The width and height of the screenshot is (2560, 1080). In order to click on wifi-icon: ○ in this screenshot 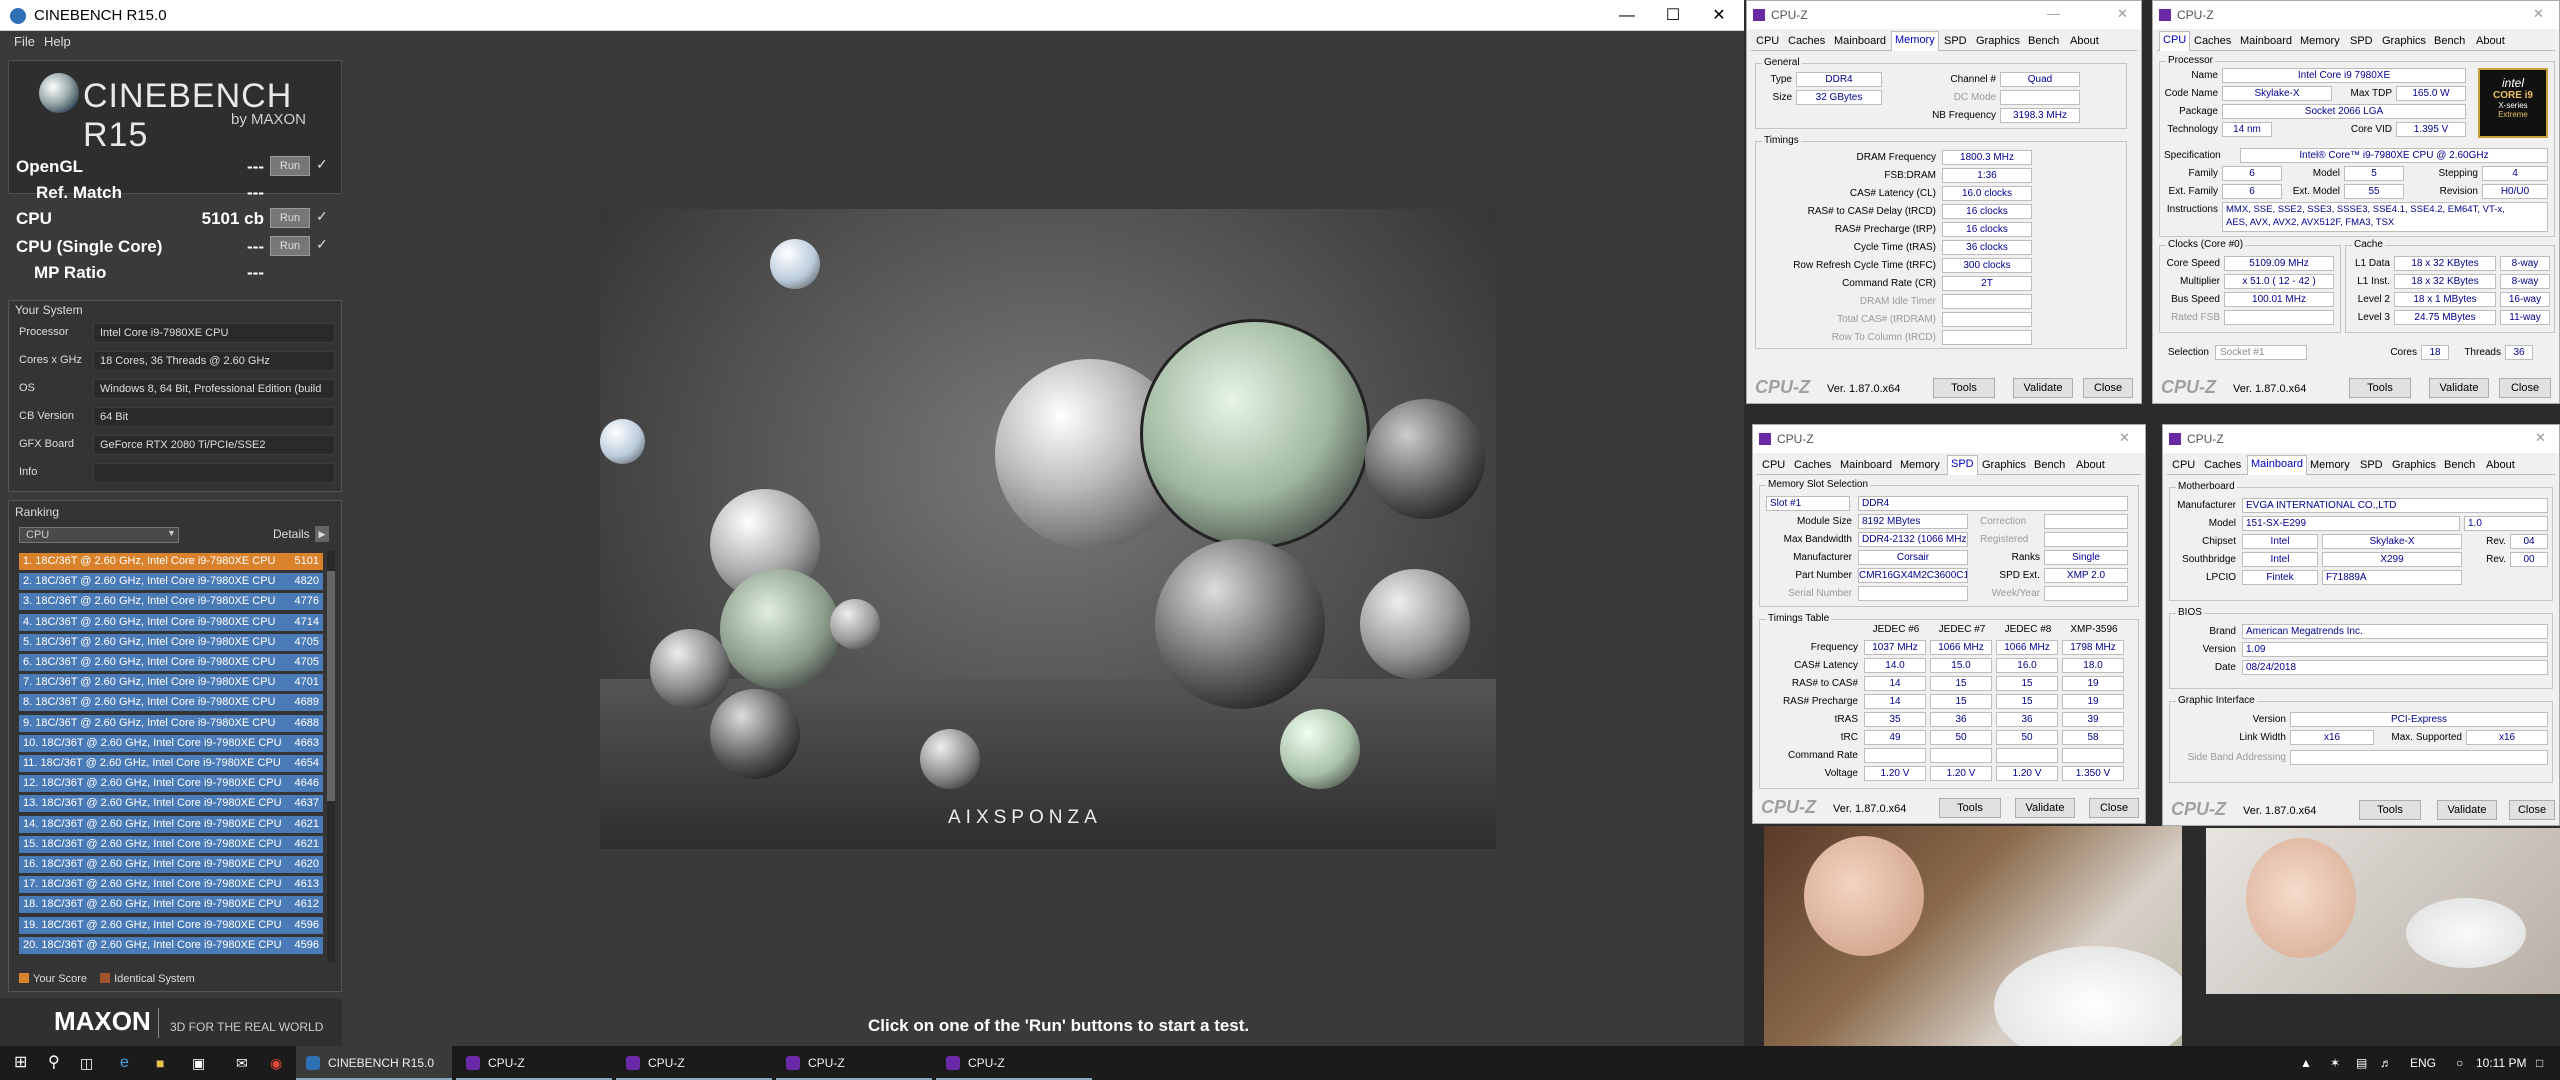, I will do `click(2459, 1063)`.